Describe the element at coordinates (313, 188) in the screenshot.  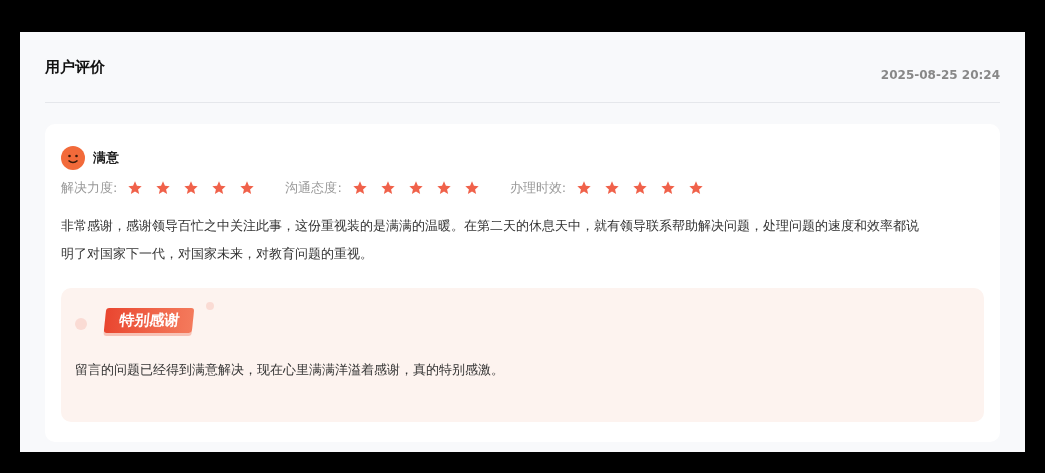
I see `rating-label: 沟通态度:` at that location.